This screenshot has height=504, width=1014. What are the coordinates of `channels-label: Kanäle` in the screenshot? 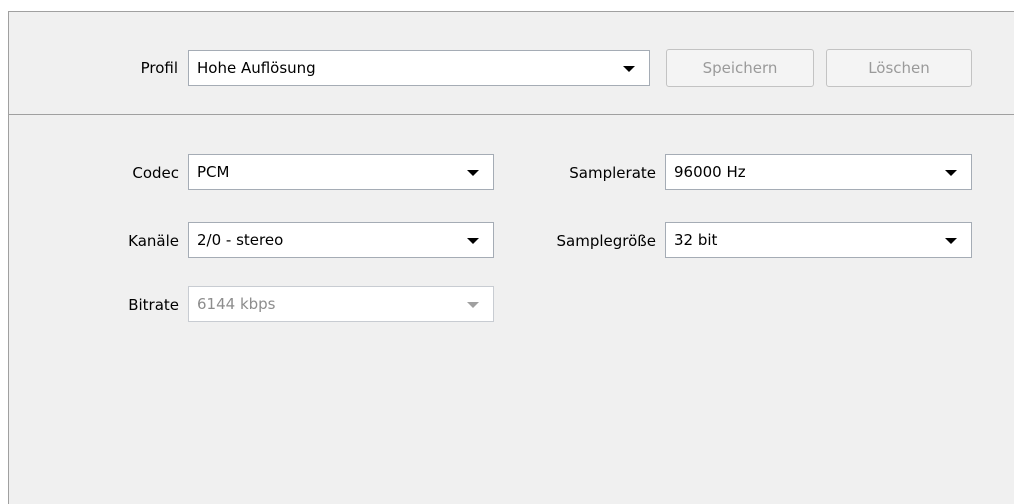 It's located at (153, 241).